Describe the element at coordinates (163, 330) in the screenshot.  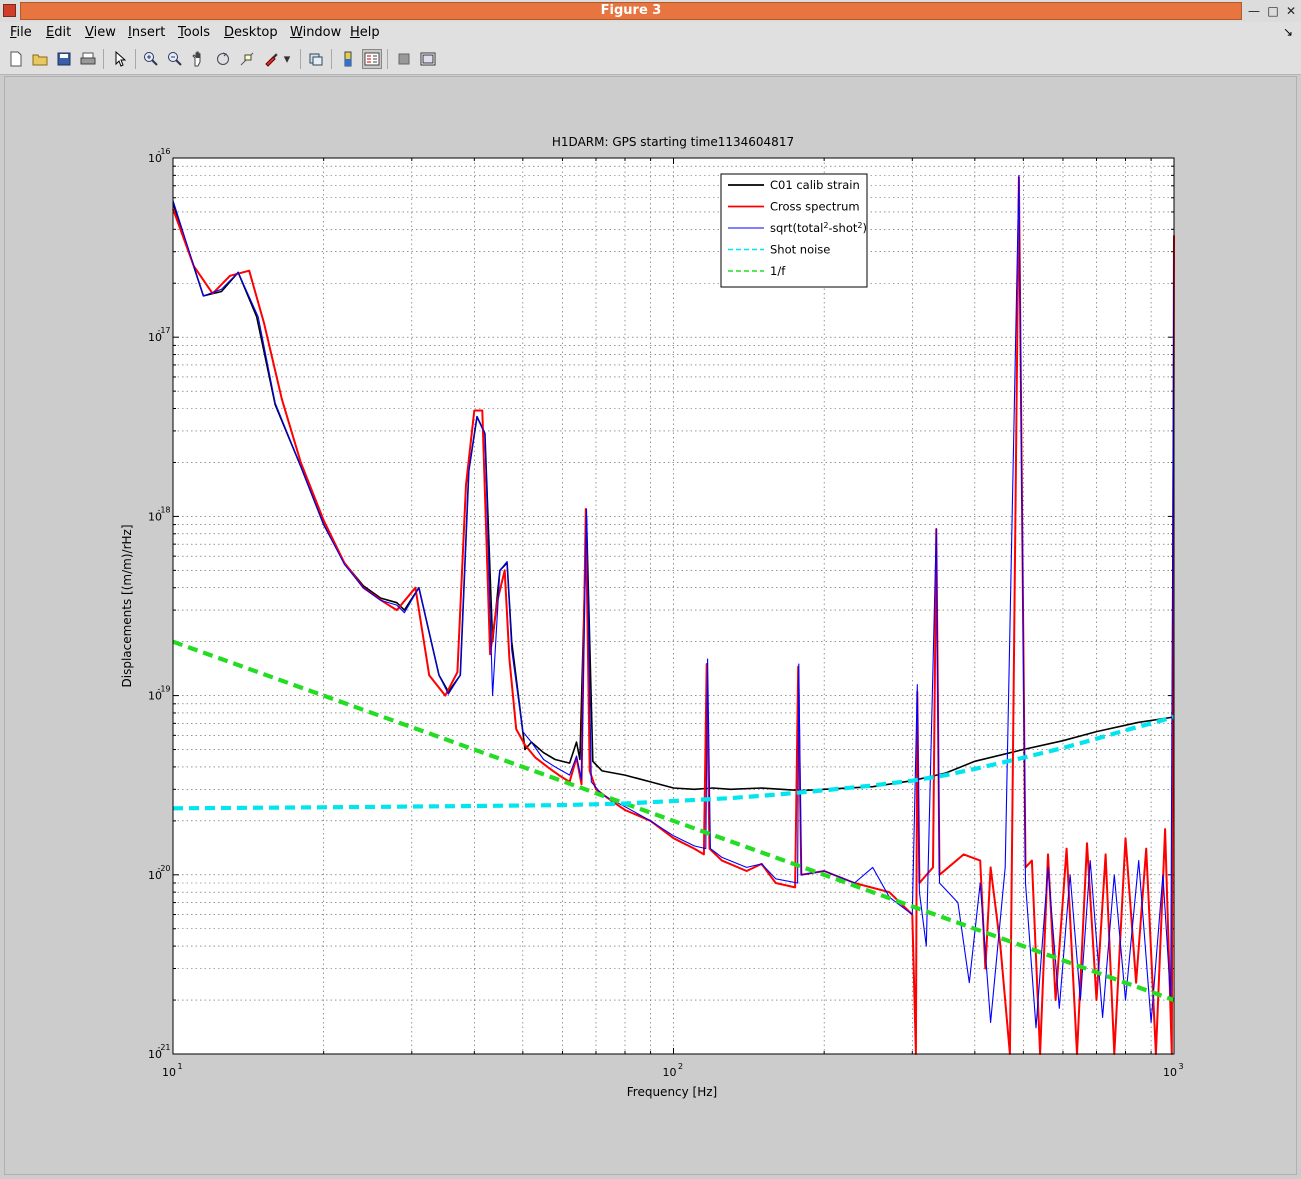
I see `y-tick-exponent: -17` at that location.